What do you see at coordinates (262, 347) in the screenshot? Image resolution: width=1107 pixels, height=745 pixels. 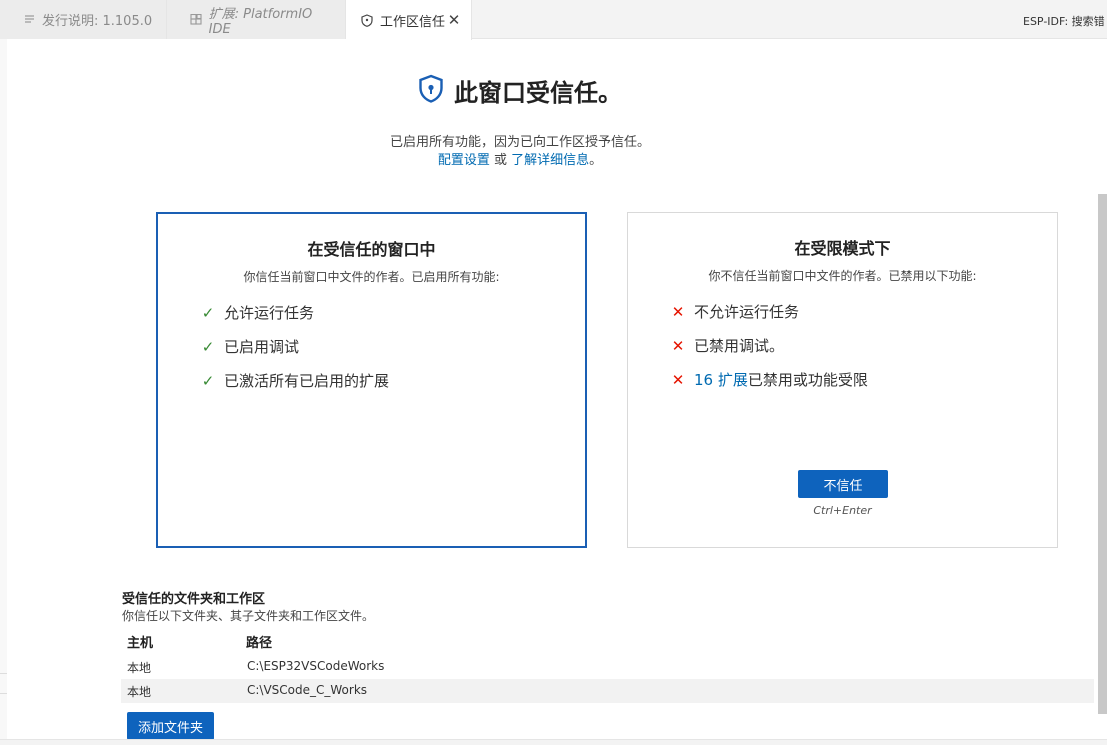 I see `feature-label: 已启用调试` at bounding box center [262, 347].